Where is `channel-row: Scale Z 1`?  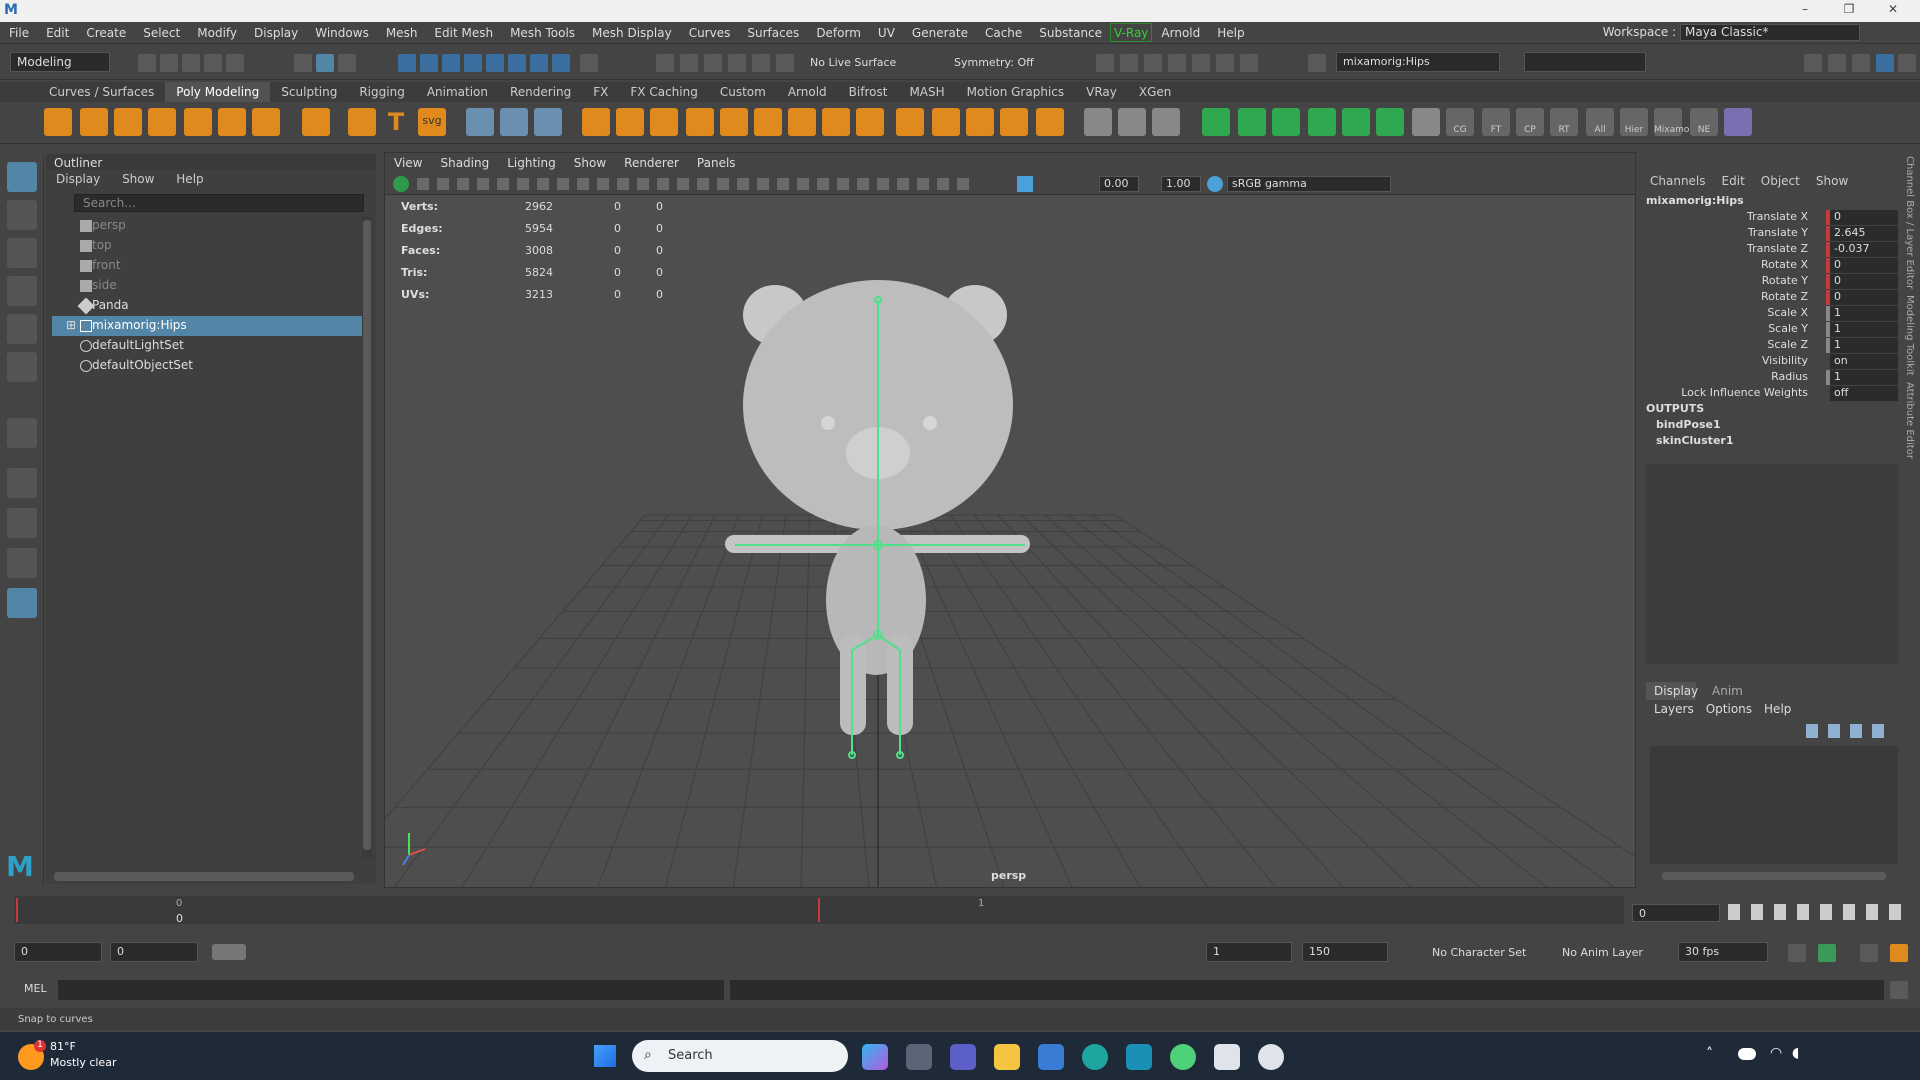
channel-row: Scale Z 1 is located at coordinates (1770, 346).